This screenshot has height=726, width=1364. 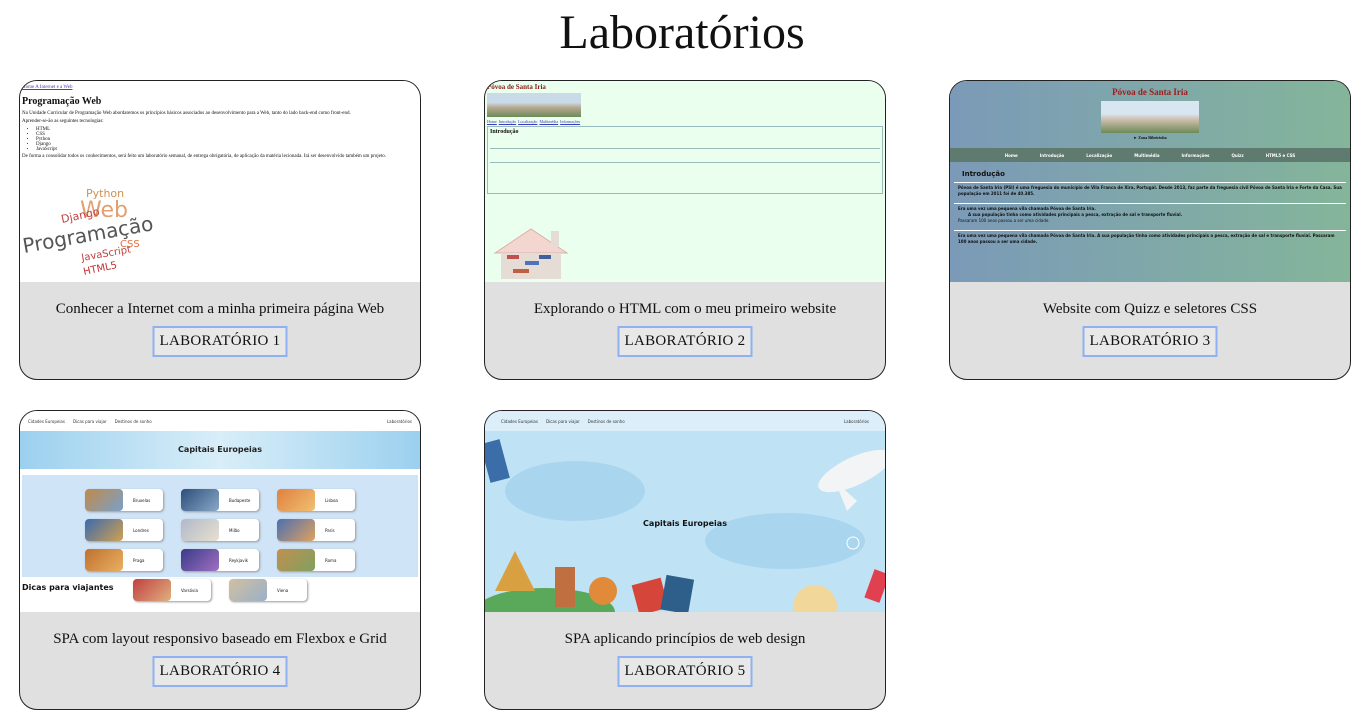 I want to click on lab-1-button: LABORATÓRIO 1, so click(x=220, y=341).